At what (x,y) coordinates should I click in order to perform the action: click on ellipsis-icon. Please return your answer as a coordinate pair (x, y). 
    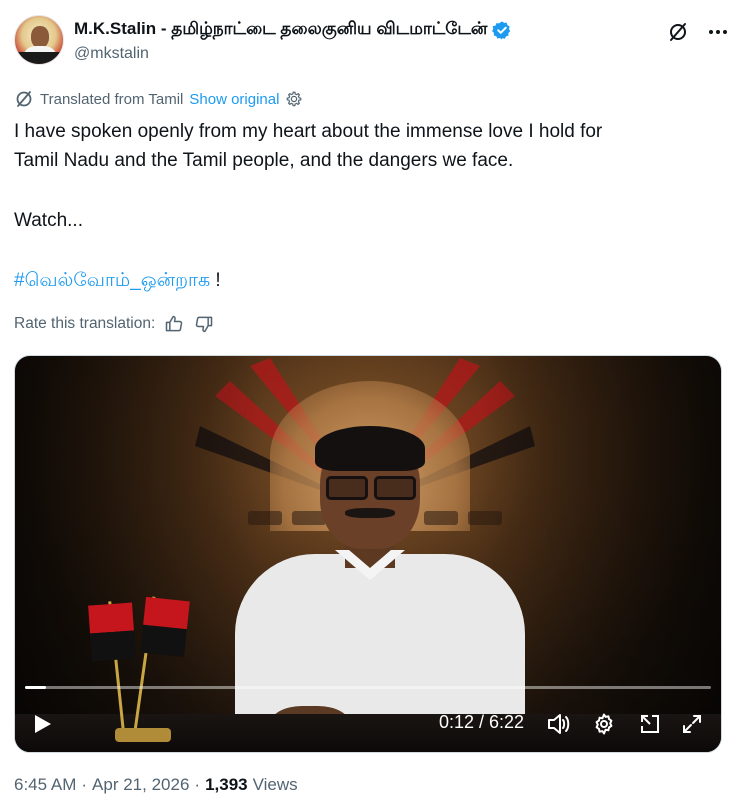
    Looking at the image, I should click on (718, 32).